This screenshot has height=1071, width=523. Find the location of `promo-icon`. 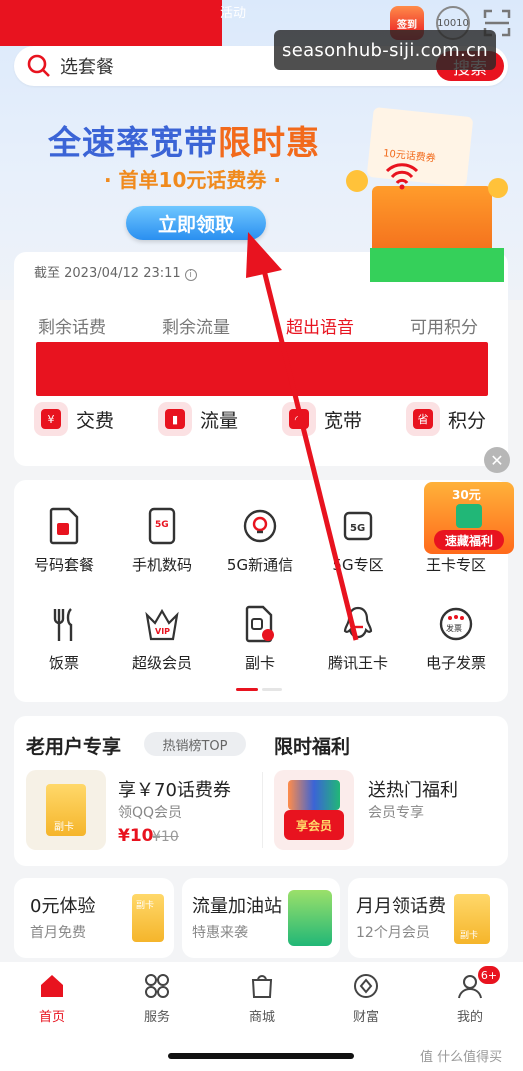

promo-icon is located at coordinates (469, 516).